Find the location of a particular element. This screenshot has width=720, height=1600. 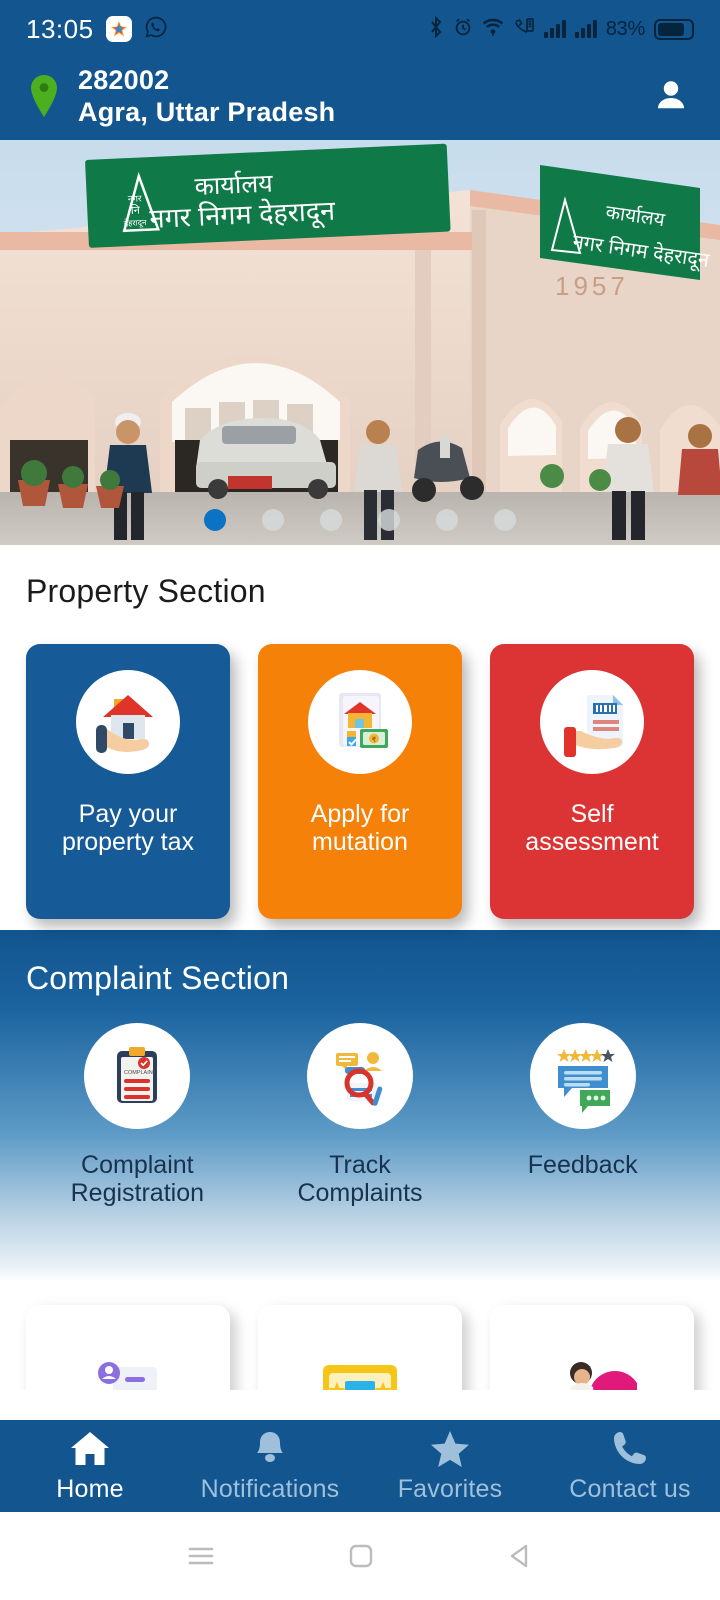

complaint-item-label-line1: Track is located at coordinates (360, 1165).